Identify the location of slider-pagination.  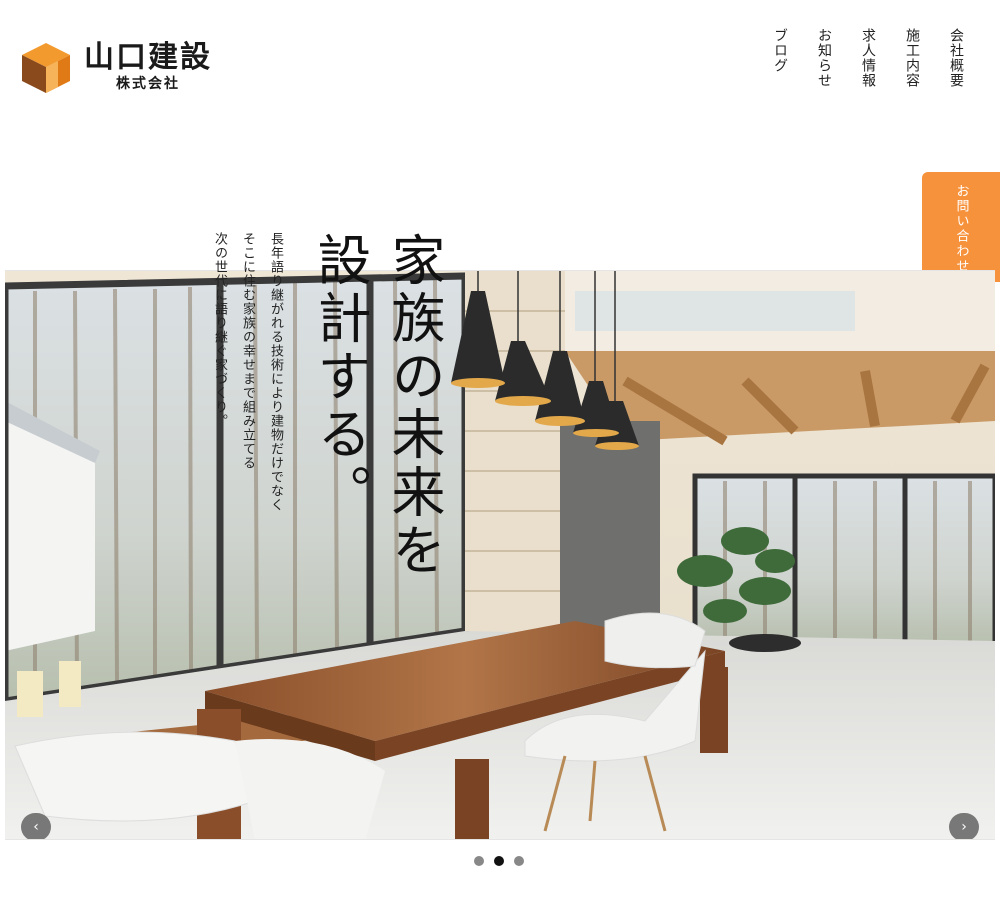
(499, 861).